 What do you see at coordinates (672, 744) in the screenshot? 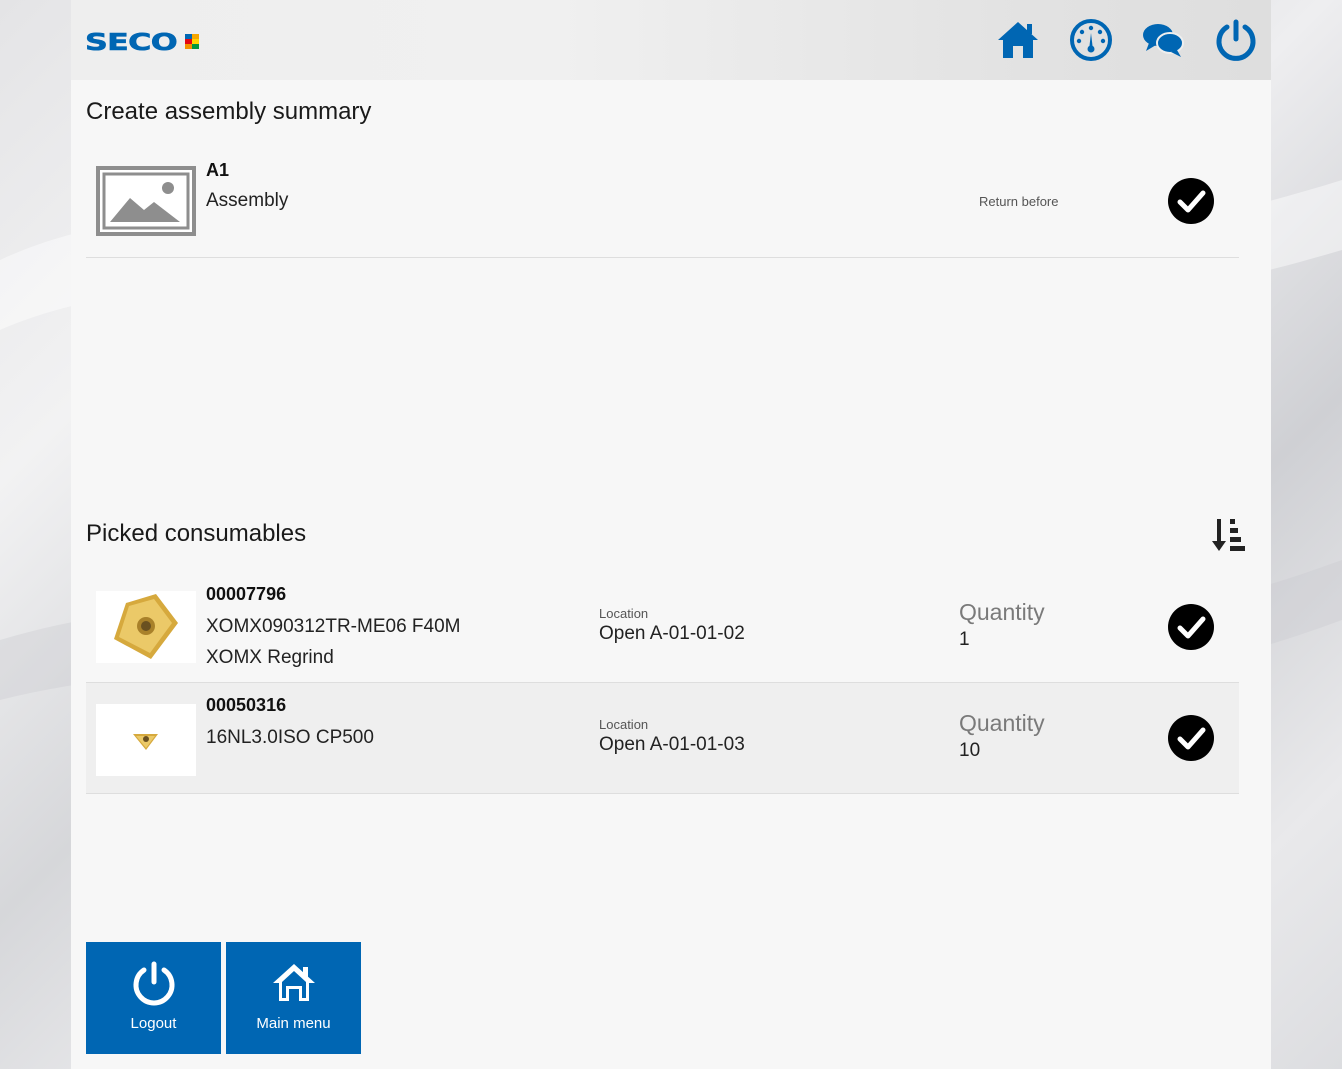
I see `location-value: Open A-01-01-03` at bounding box center [672, 744].